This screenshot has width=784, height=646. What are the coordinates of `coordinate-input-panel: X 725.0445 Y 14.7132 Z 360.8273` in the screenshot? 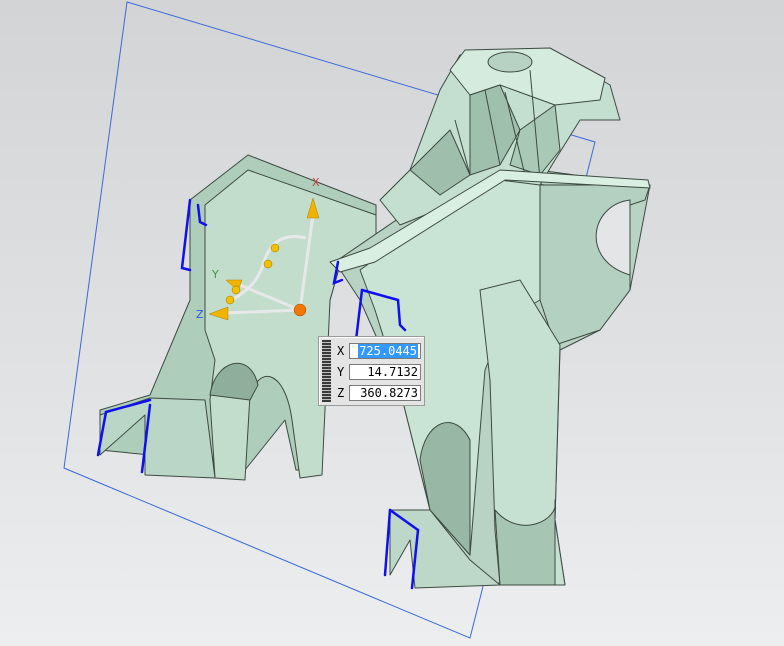 It's located at (371, 371).